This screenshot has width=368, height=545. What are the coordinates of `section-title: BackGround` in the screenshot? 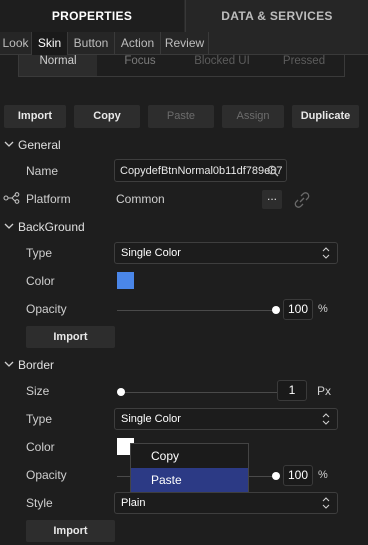 It's located at (51, 227).